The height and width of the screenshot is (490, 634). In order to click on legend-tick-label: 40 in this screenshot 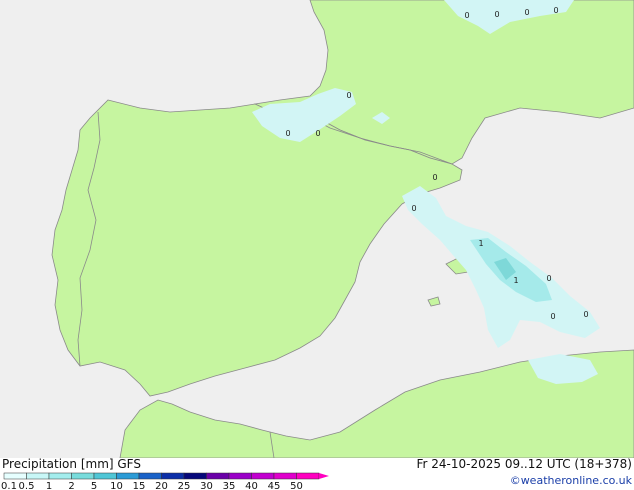, I will do `click(251, 485)`.